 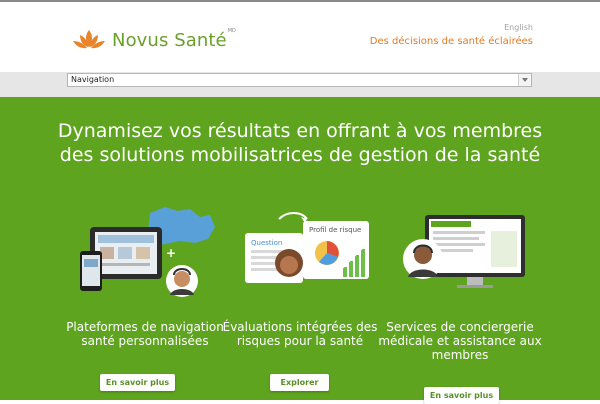 I want to click on tablet-phone-map-icon: +, so click(x=145, y=252).